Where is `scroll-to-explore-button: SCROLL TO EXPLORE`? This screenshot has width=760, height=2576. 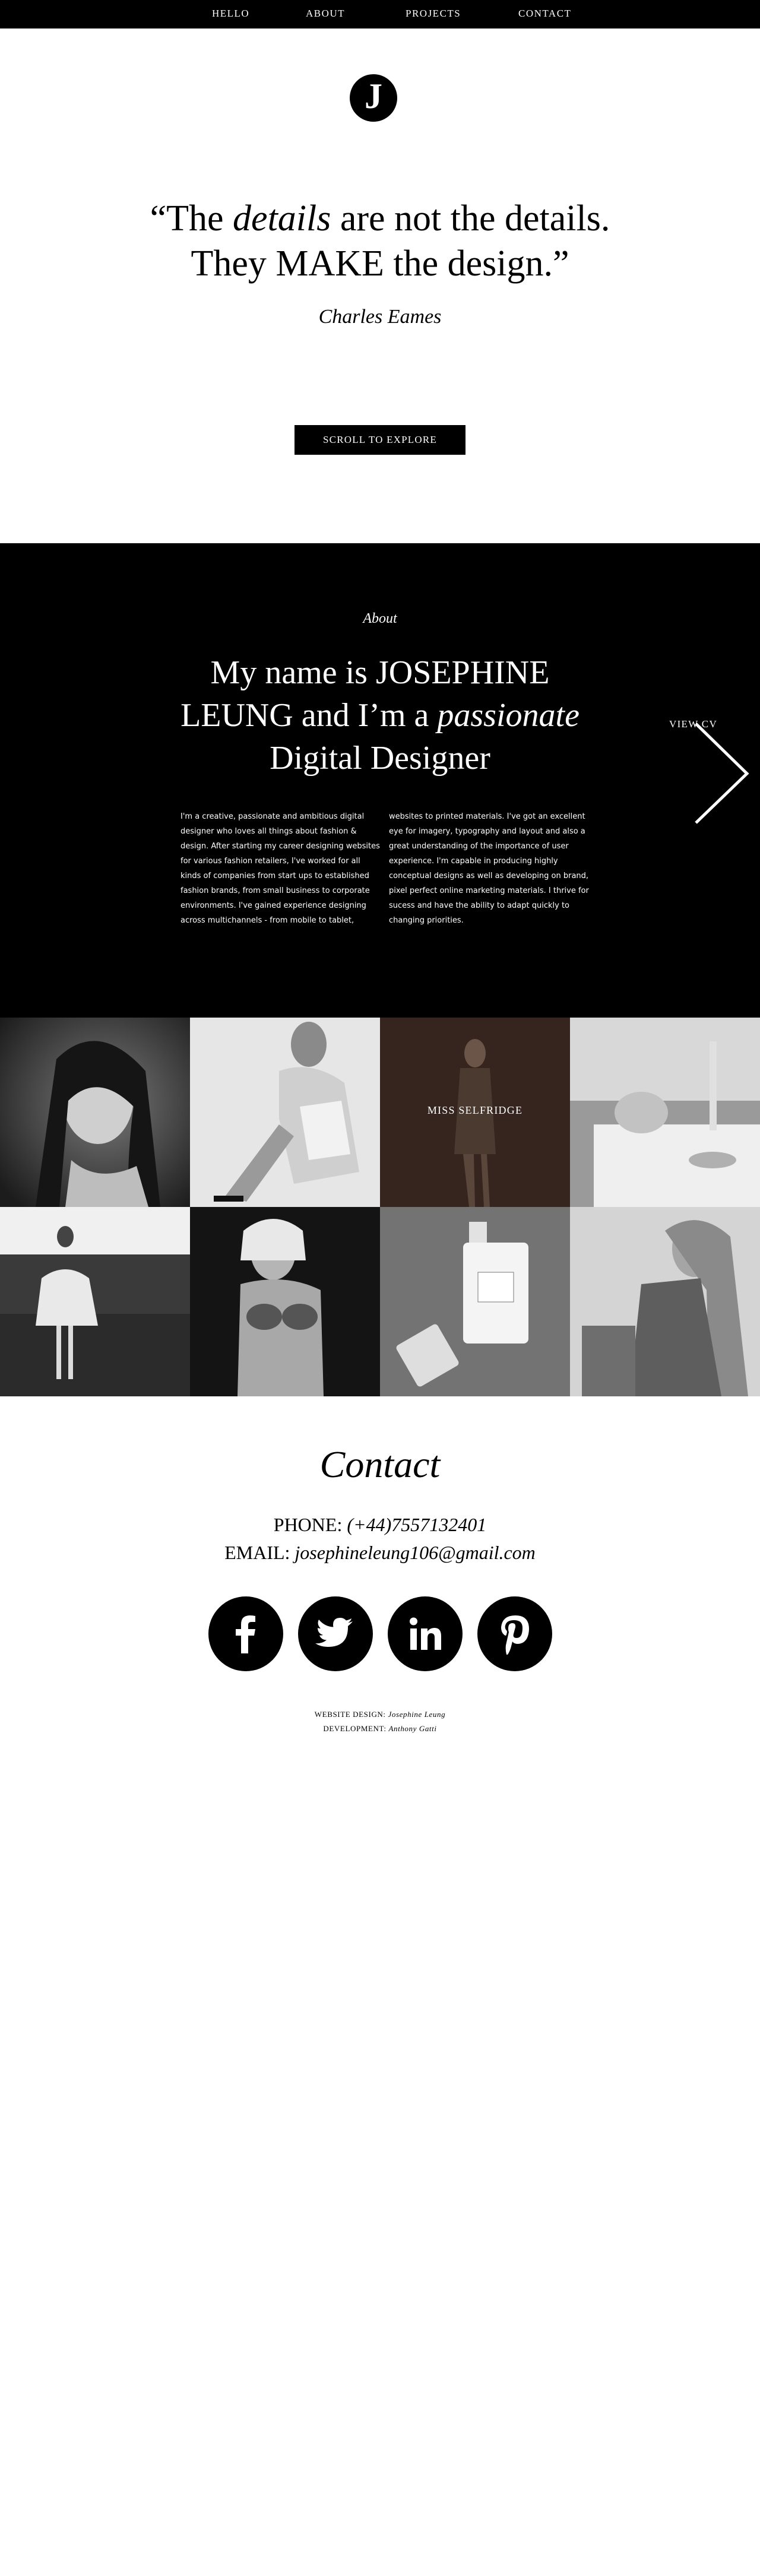
scroll-to-explore-button: SCROLL TO EXPLORE is located at coordinates (380, 440).